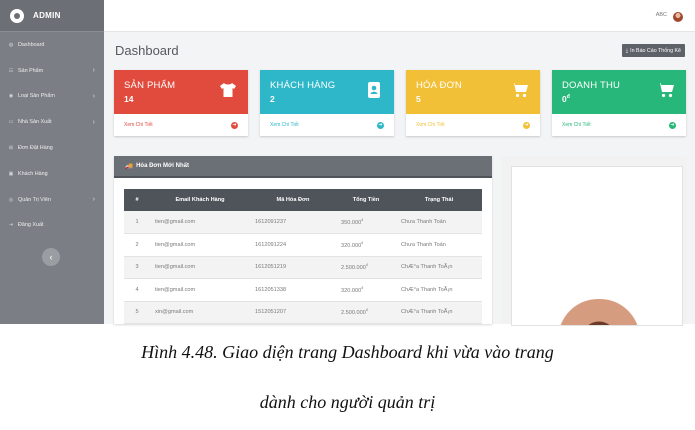 The width and height of the screenshot is (695, 430). I want to click on categories-icon: ◉, so click(11, 96).